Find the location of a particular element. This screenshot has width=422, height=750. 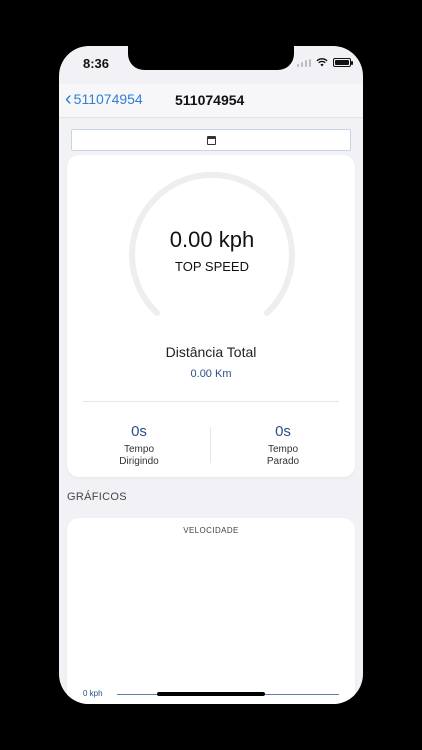

stopped-time: 0s Tempo Parado is located at coordinates (283, 445).